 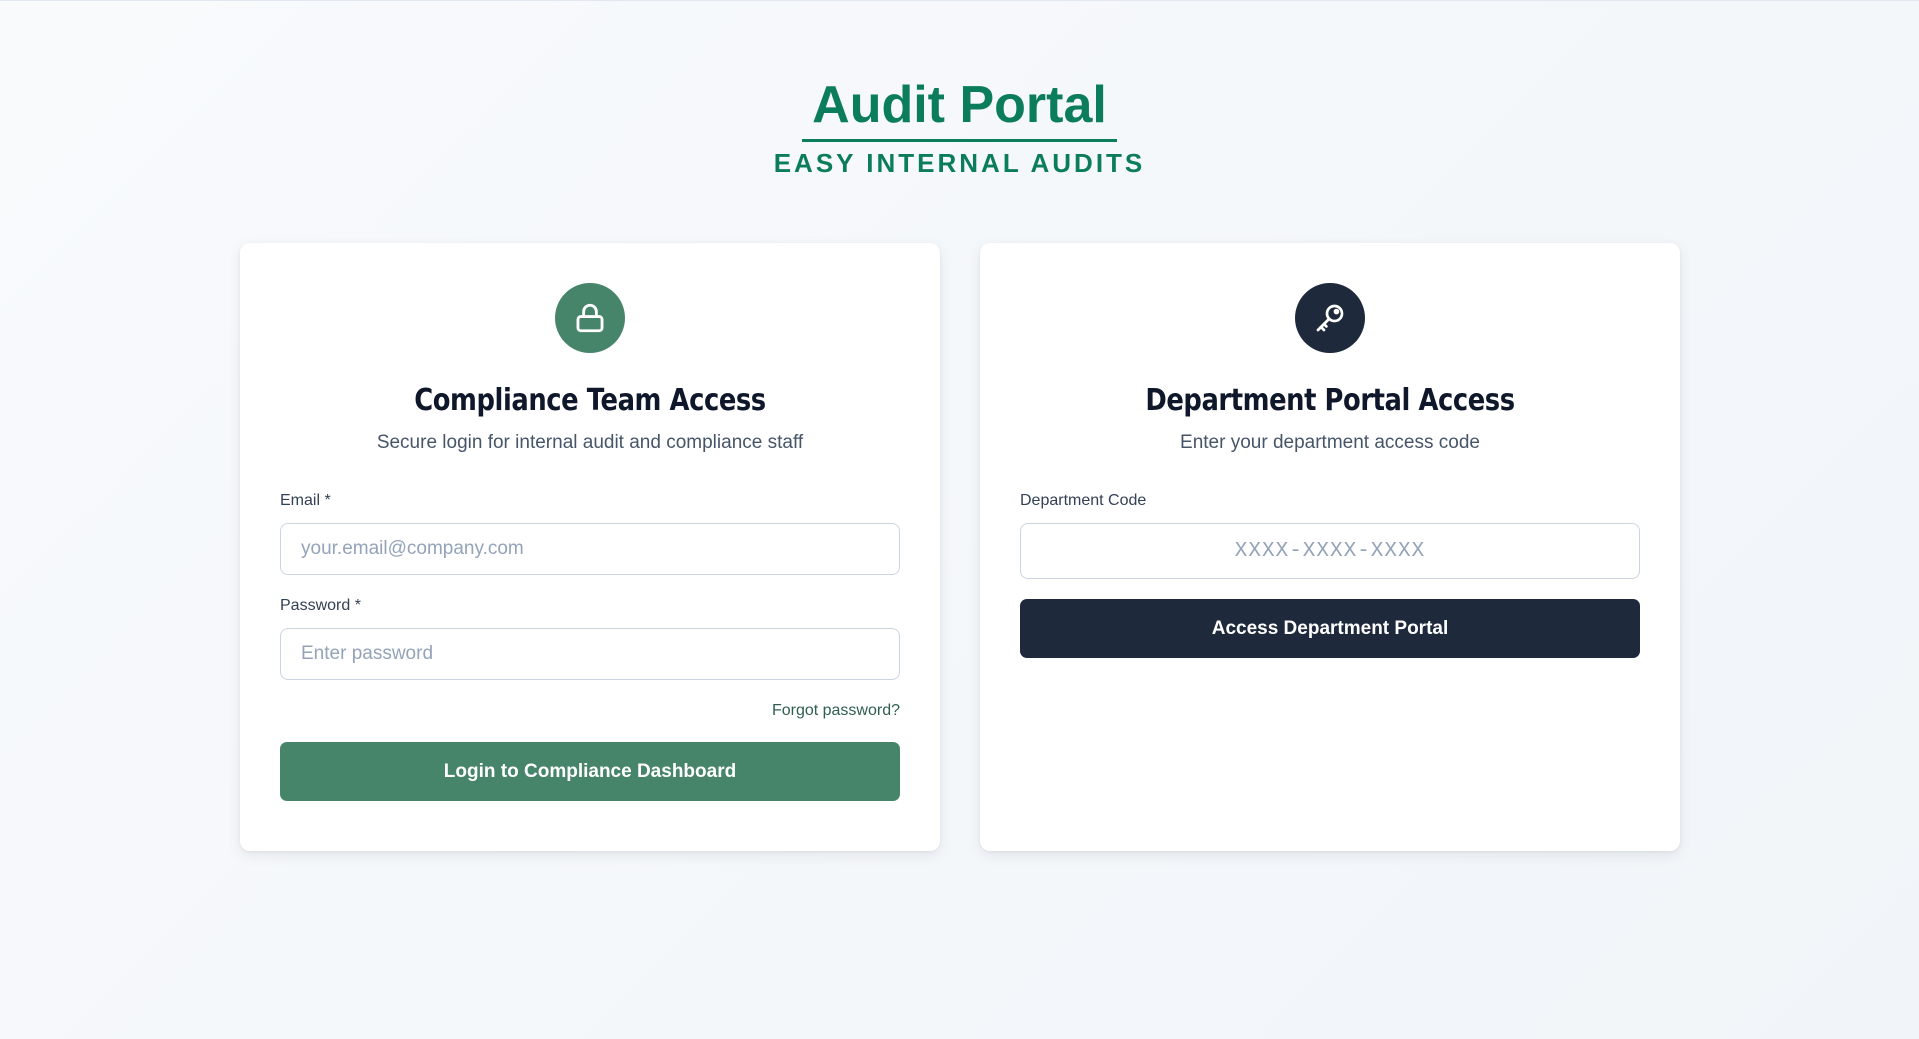 I want to click on department-card-title: Department Portal Access, so click(x=1330, y=400).